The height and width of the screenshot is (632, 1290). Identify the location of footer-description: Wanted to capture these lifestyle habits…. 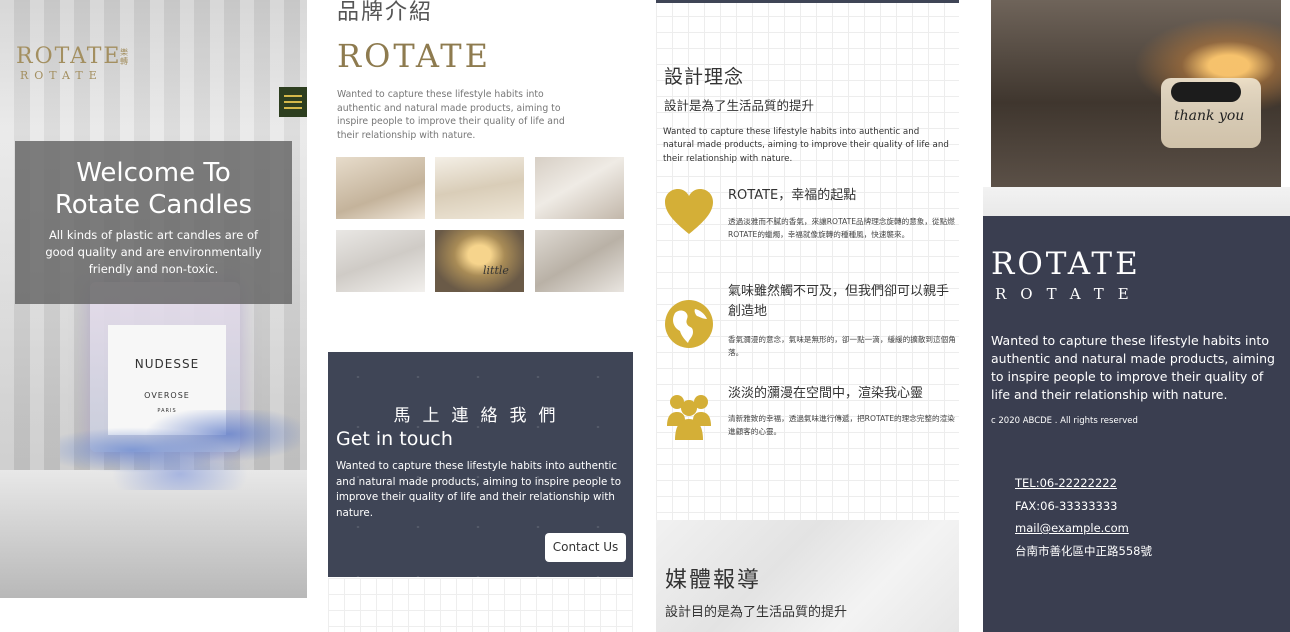
(1133, 367).